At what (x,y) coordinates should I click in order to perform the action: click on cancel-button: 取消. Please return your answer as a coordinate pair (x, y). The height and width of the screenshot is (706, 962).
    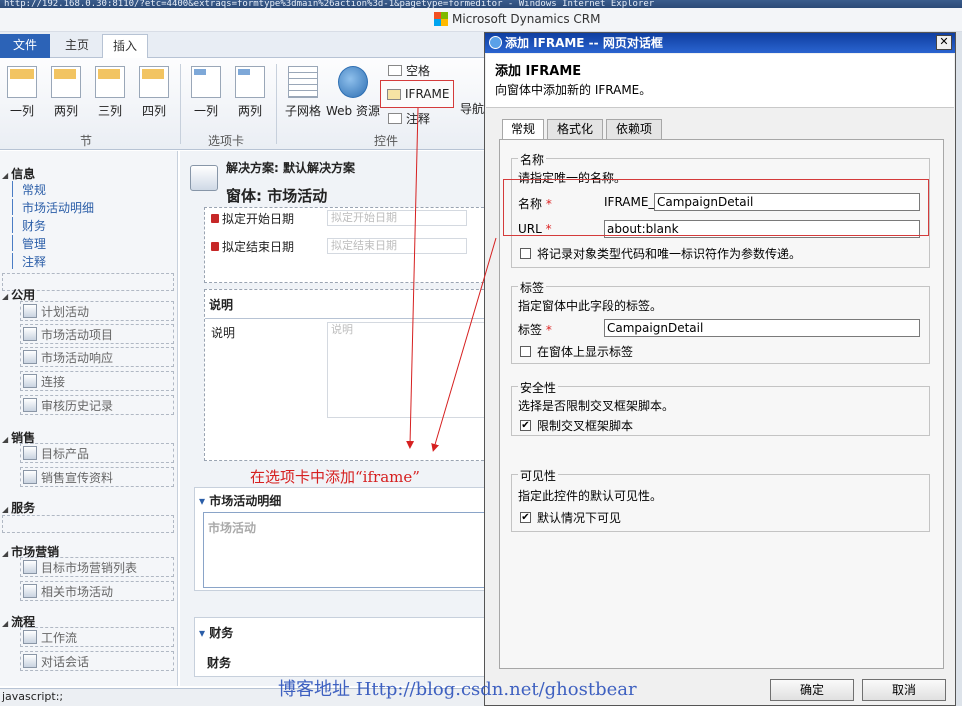
    Looking at the image, I should click on (904, 690).